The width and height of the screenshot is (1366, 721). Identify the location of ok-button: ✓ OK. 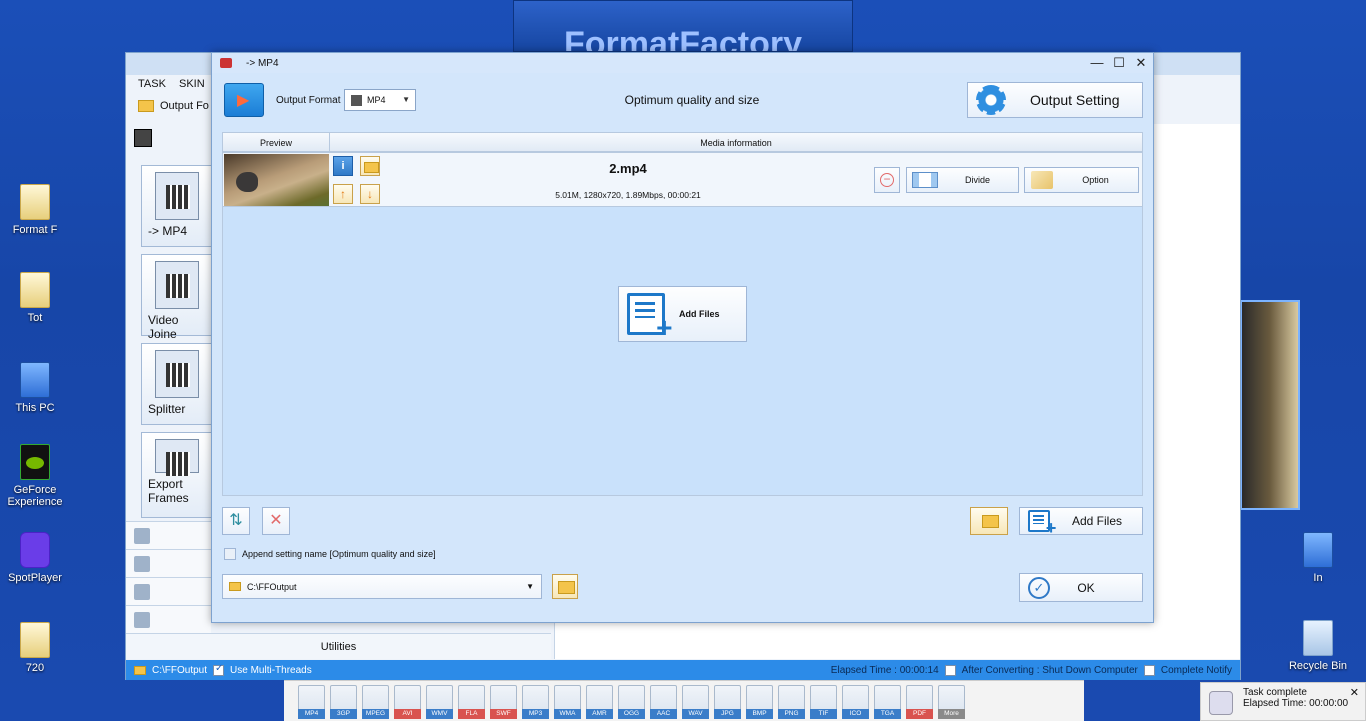
(1081, 587).